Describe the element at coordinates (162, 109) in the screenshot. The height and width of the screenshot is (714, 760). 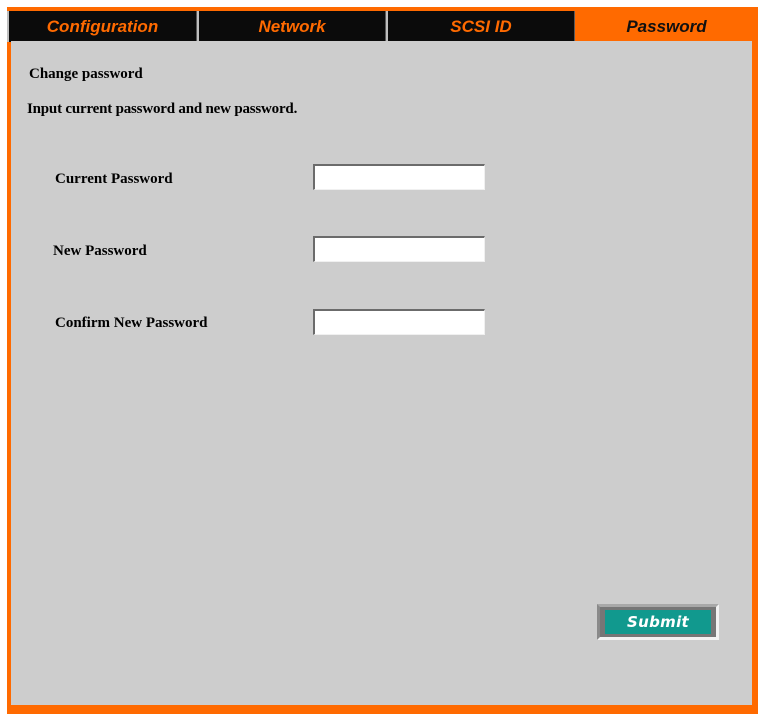
I see `instructions-text: Input current password and new password.` at that location.